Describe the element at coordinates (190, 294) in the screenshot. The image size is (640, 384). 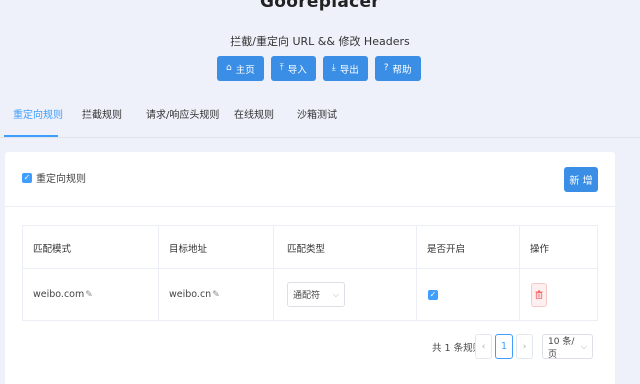
I see `target-value: weibo.cn` at that location.